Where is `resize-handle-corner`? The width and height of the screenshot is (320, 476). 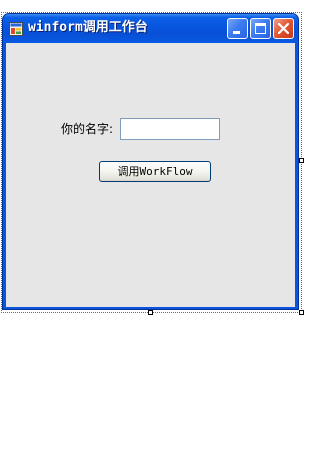
resize-handle-corner is located at coordinates (301, 312).